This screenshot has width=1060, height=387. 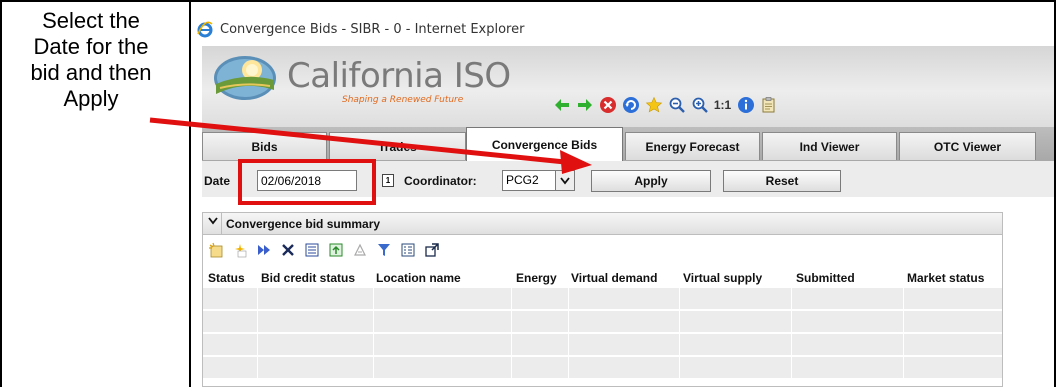 I want to click on copy-bid-icon, so click(x=240, y=250).